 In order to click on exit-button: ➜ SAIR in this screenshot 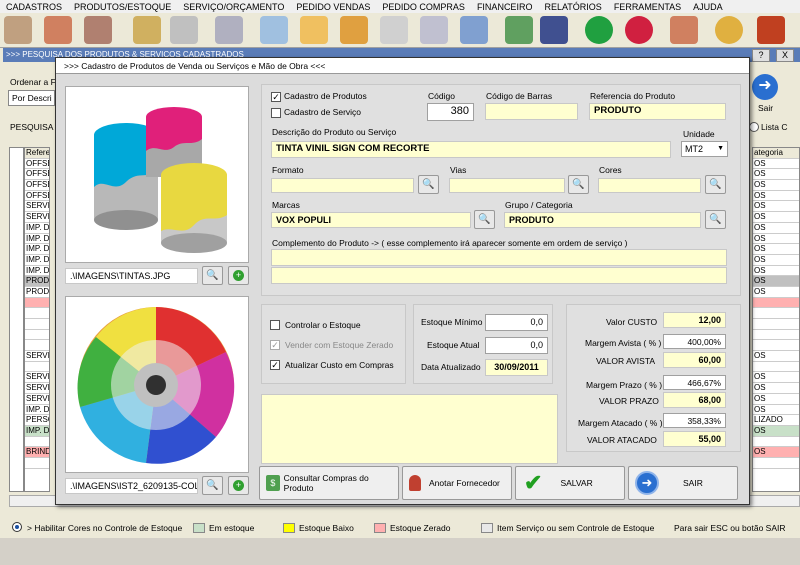, I will do `click(683, 483)`.